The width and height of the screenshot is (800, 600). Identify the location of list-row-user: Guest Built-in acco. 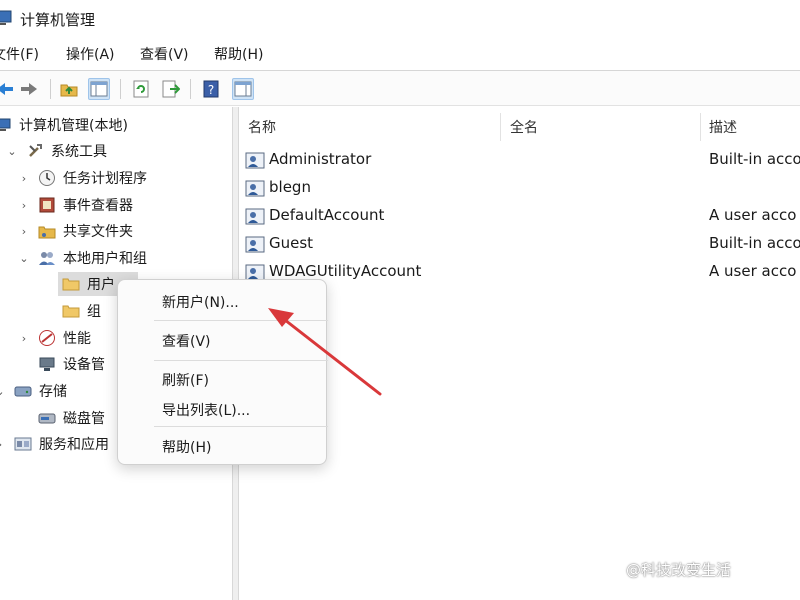
(519, 244).